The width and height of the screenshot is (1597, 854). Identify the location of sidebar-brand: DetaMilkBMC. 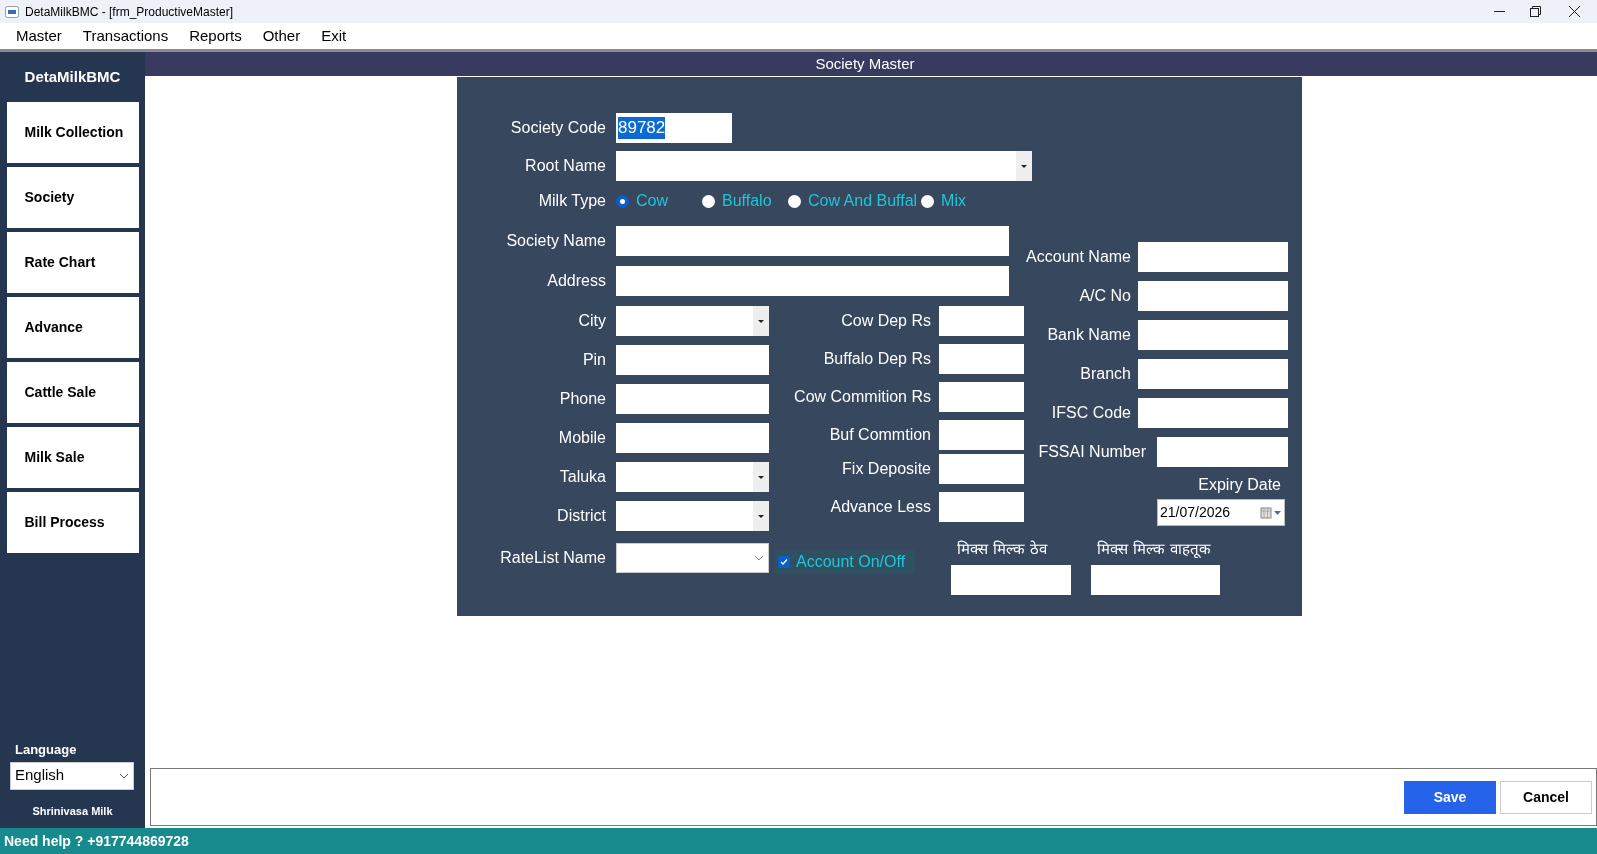
(72, 77).